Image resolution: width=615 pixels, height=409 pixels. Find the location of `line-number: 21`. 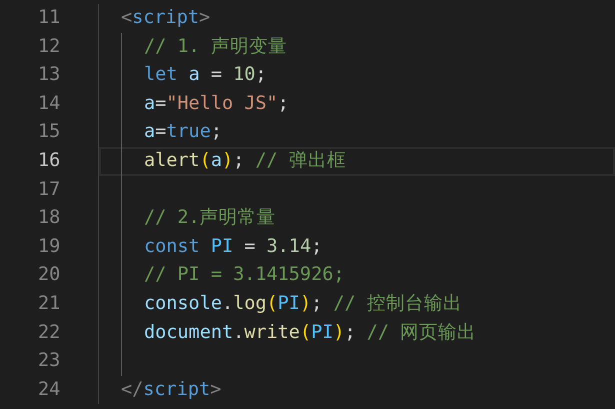

line-number: 21 is located at coordinates (49, 303).